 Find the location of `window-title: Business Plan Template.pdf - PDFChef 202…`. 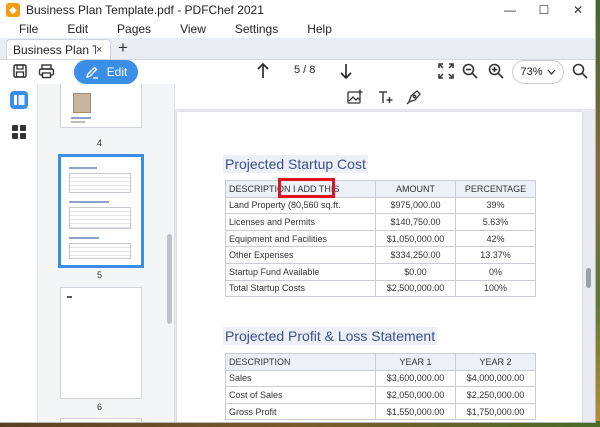

window-title: Business Plan Template.pdf - PDFChef 202… is located at coordinates (145, 10).